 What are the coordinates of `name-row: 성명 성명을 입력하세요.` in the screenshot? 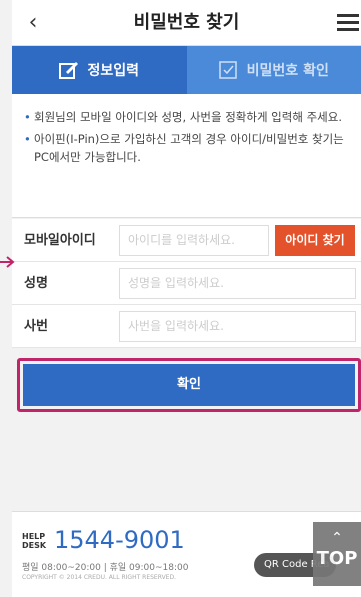 It's located at (186, 283).